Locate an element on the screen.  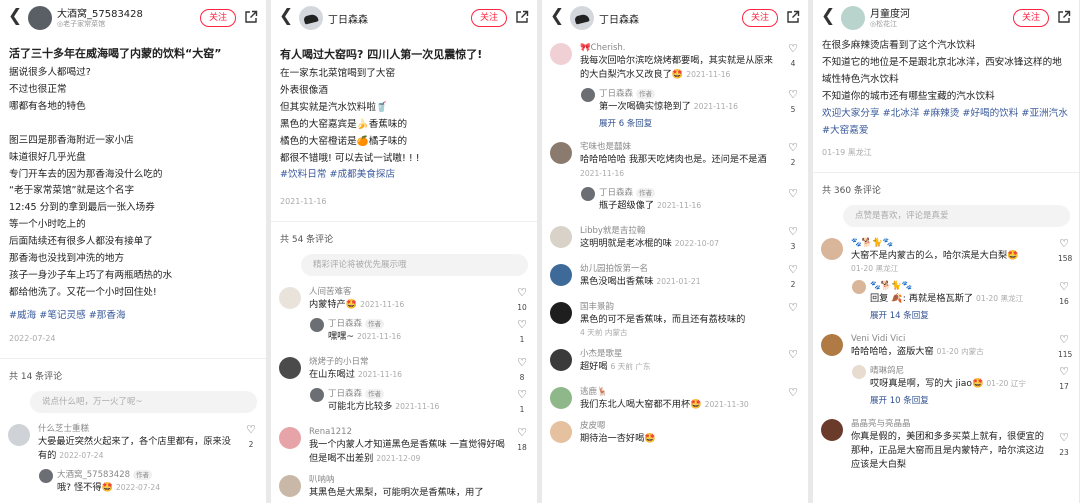
expand-replies-link: 展开 6 条回复 is located at coordinates (675, 123).